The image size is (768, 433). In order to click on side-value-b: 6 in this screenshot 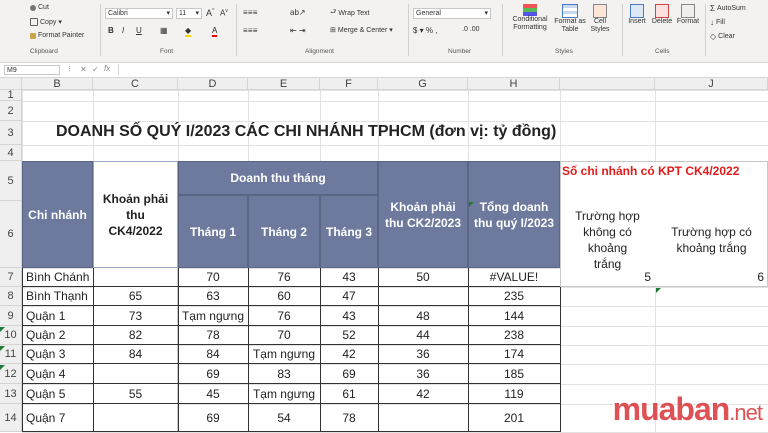, I will do `click(709, 277)`.